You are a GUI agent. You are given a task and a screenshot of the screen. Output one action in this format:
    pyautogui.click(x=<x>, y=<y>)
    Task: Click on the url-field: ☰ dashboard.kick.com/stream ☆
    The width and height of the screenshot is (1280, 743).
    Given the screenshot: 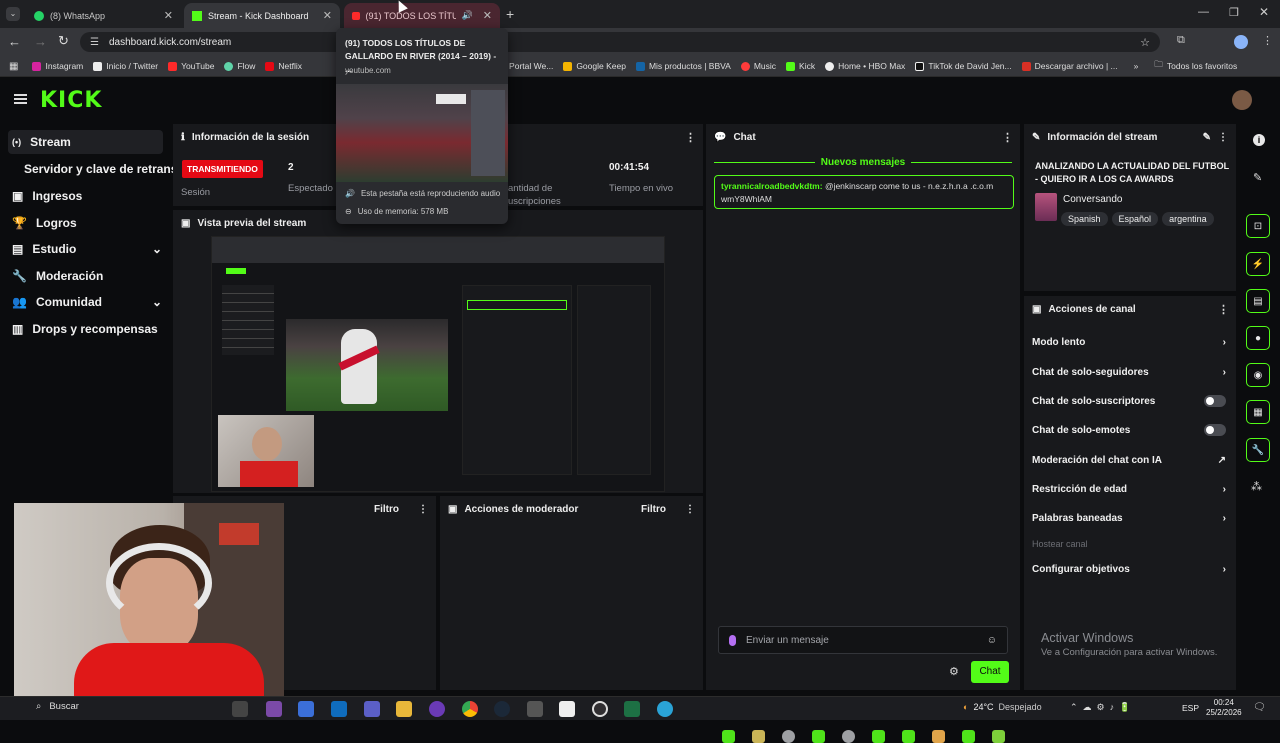 What is the action you would take?
    pyautogui.click(x=620, y=42)
    